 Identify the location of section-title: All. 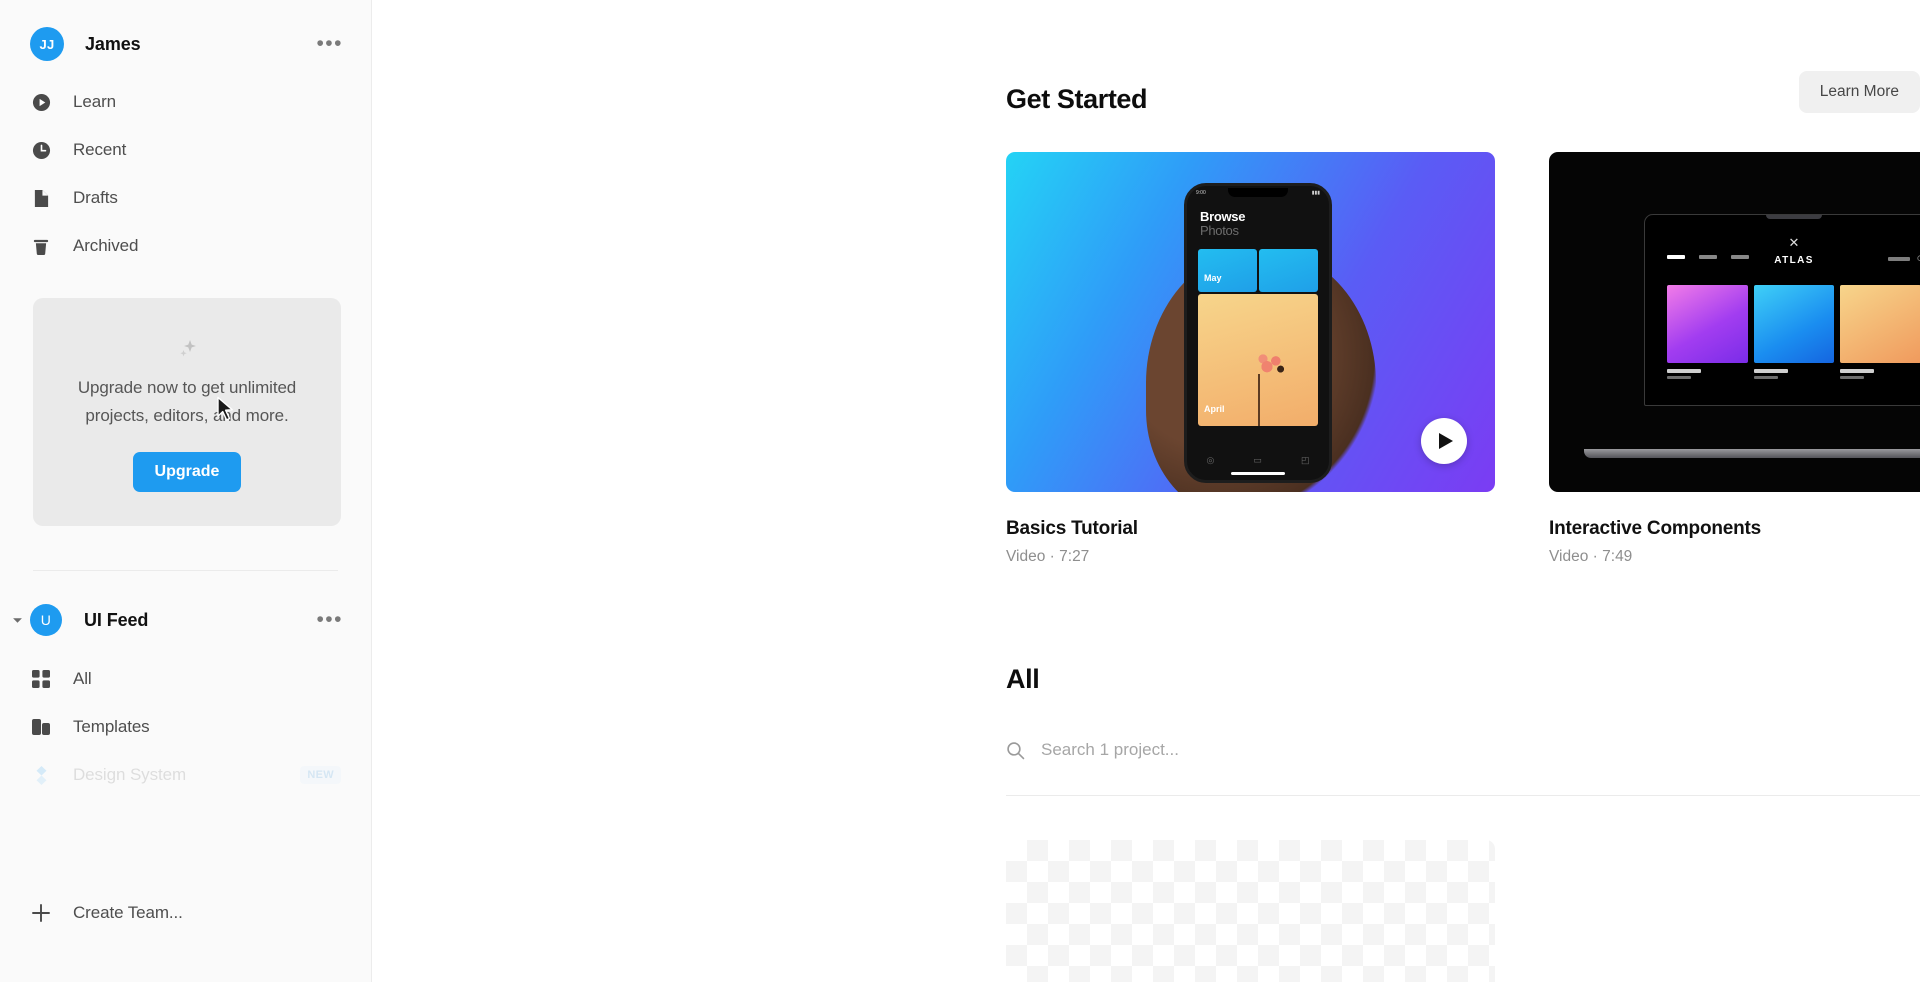
(1023, 679).